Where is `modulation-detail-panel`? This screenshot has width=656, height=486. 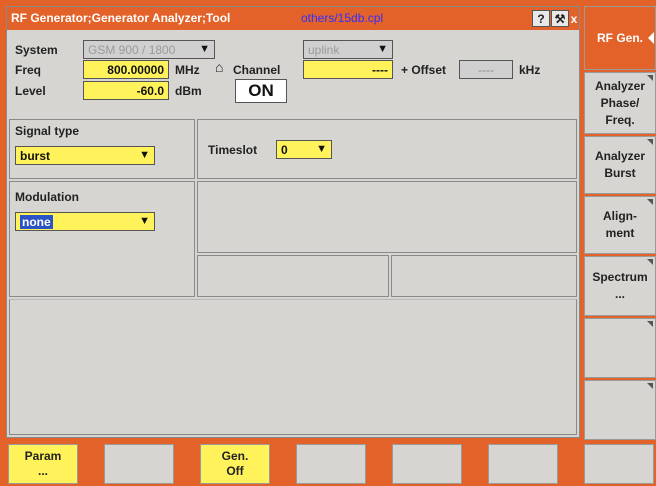 modulation-detail-panel is located at coordinates (387, 217).